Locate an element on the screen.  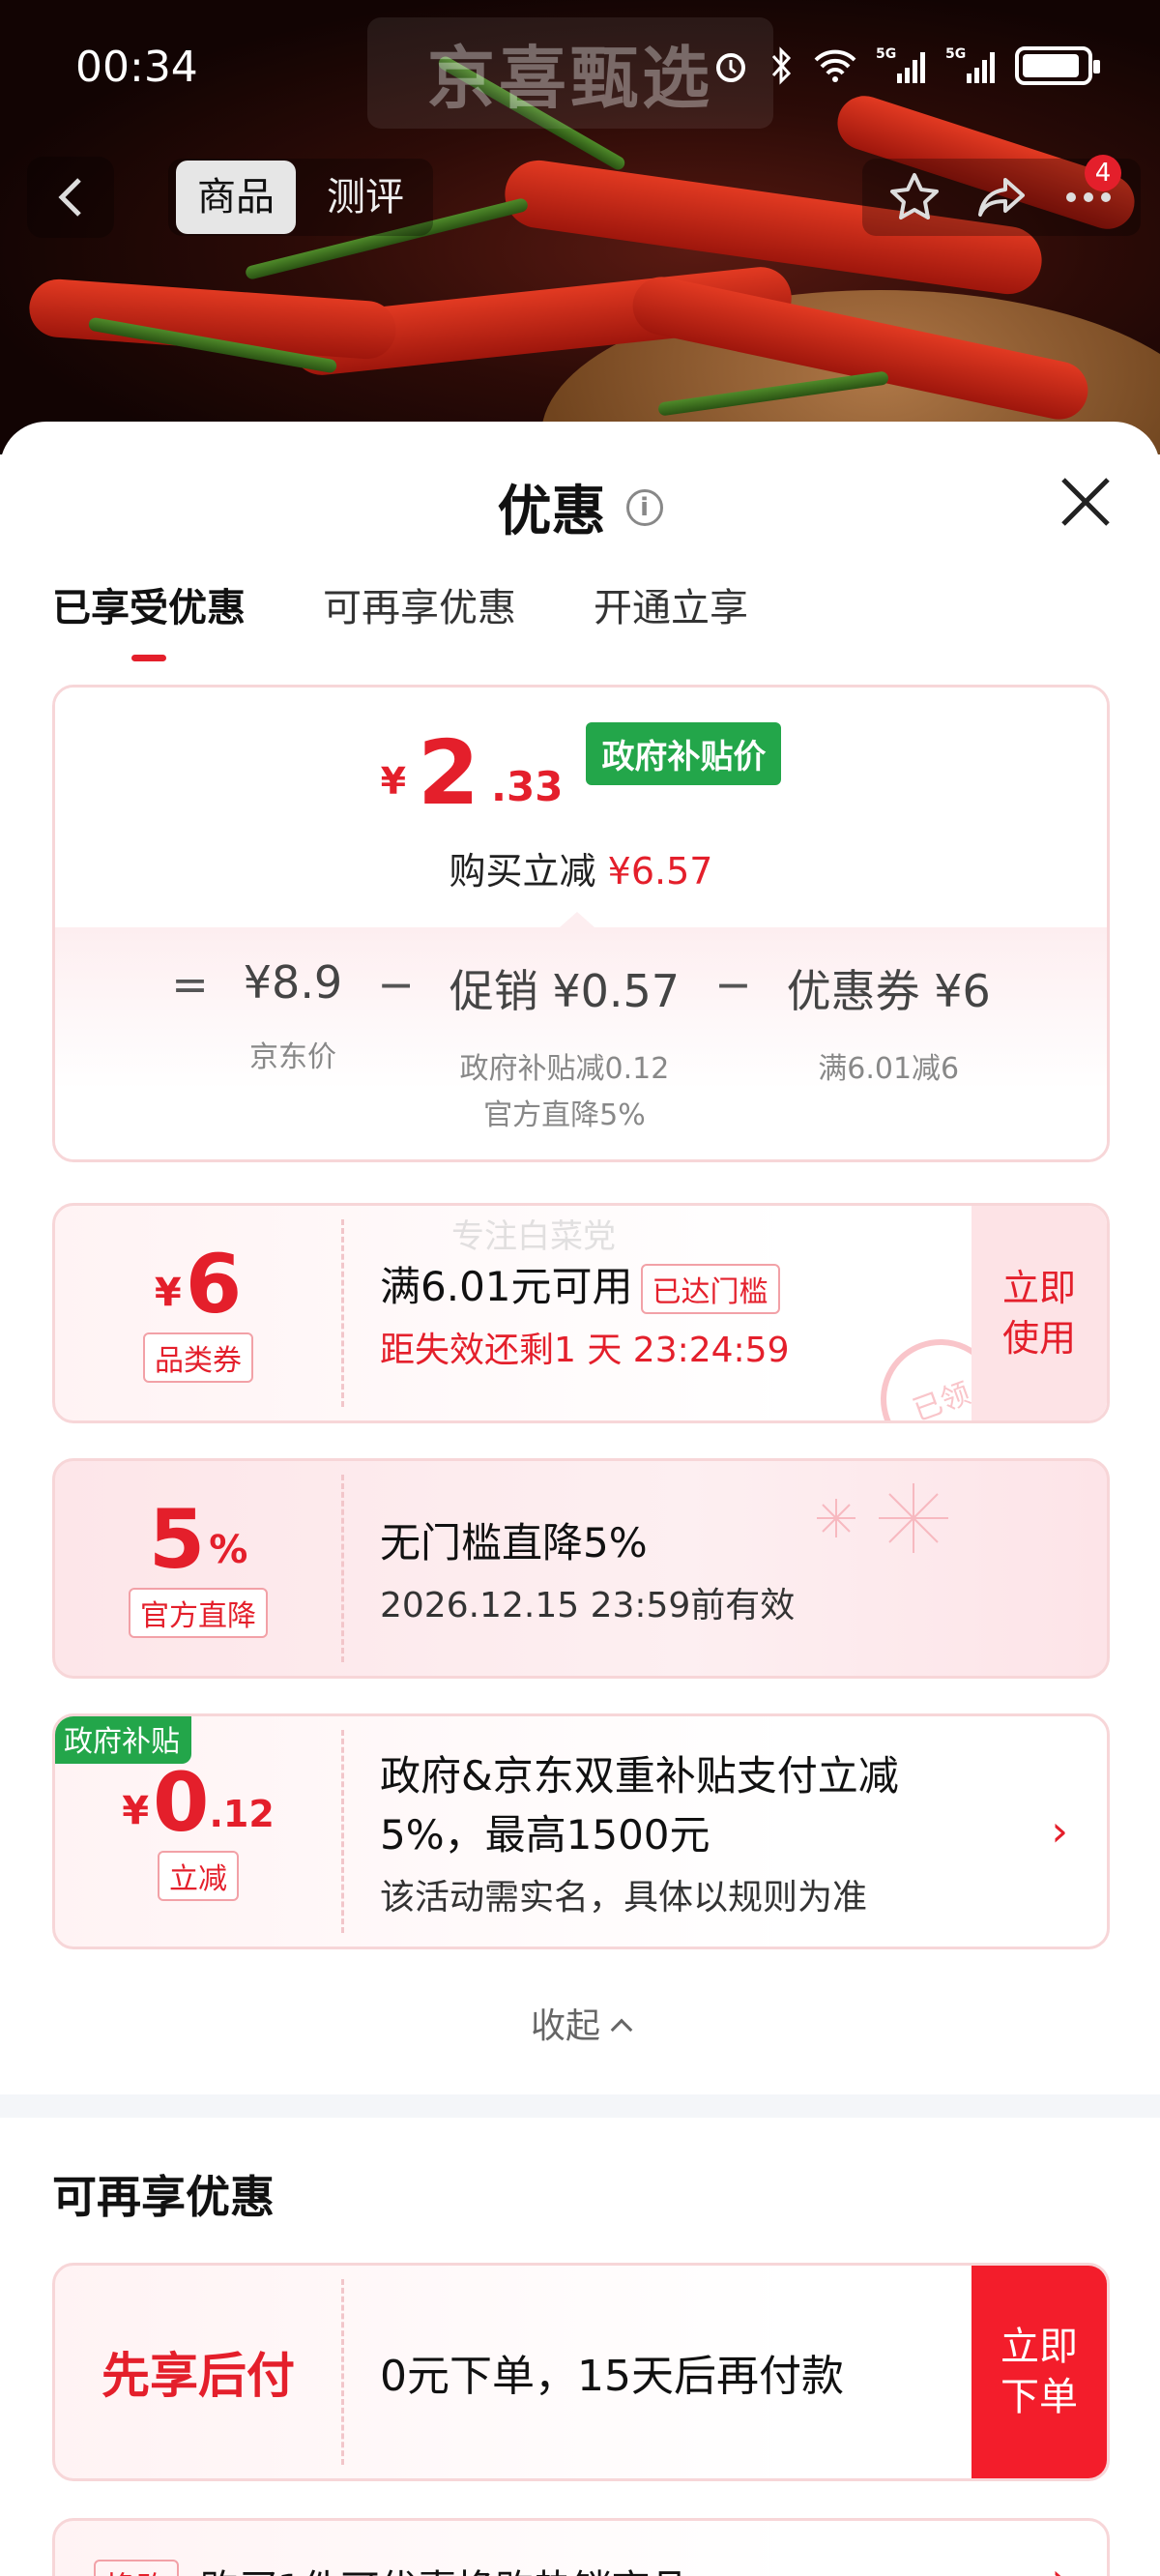
discount-amount: 5 % is located at coordinates (199, 1539).